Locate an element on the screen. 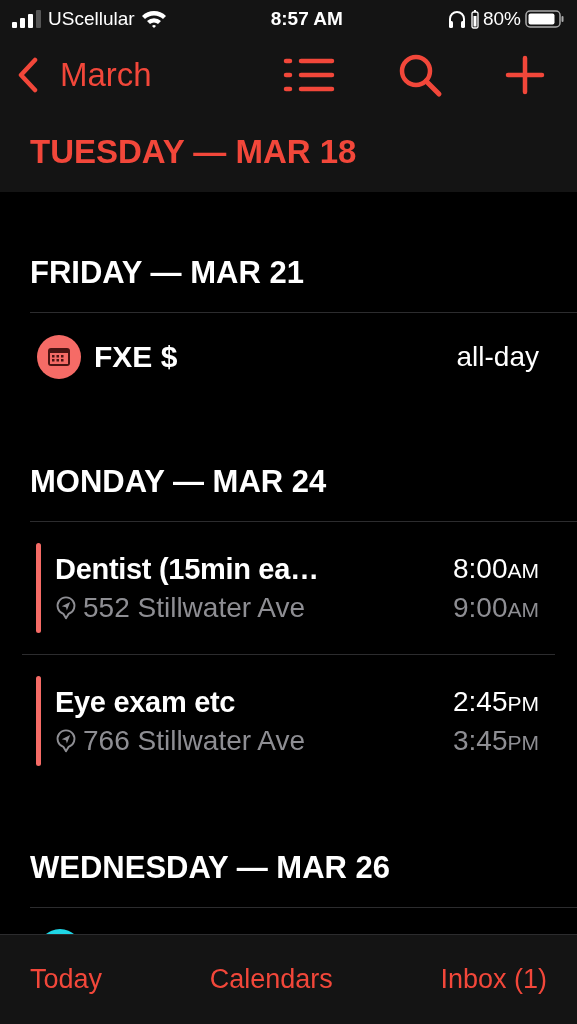 This screenshot has height=1024, width=577. tab-button: Today is located at coordinates (66, 979).